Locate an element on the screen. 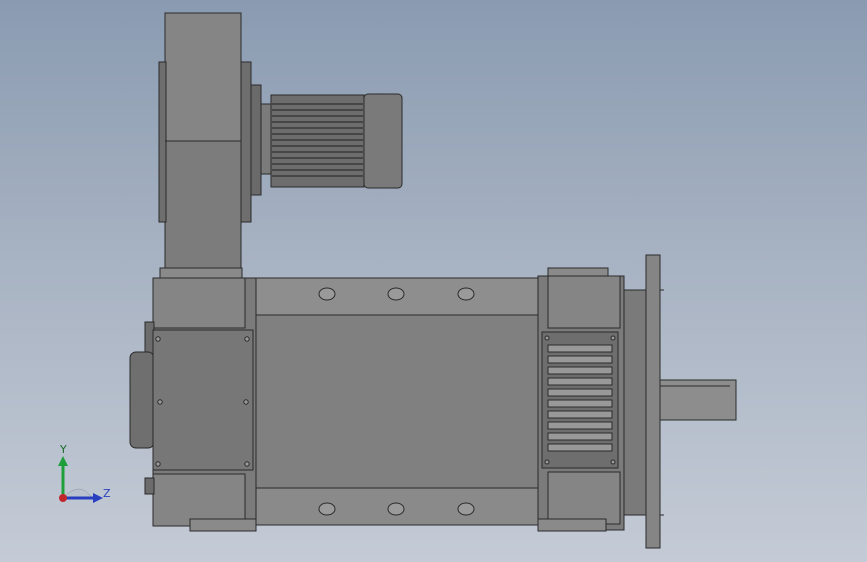 The image size is (867, 562). output-shaft is located at coordinates (698, 400).